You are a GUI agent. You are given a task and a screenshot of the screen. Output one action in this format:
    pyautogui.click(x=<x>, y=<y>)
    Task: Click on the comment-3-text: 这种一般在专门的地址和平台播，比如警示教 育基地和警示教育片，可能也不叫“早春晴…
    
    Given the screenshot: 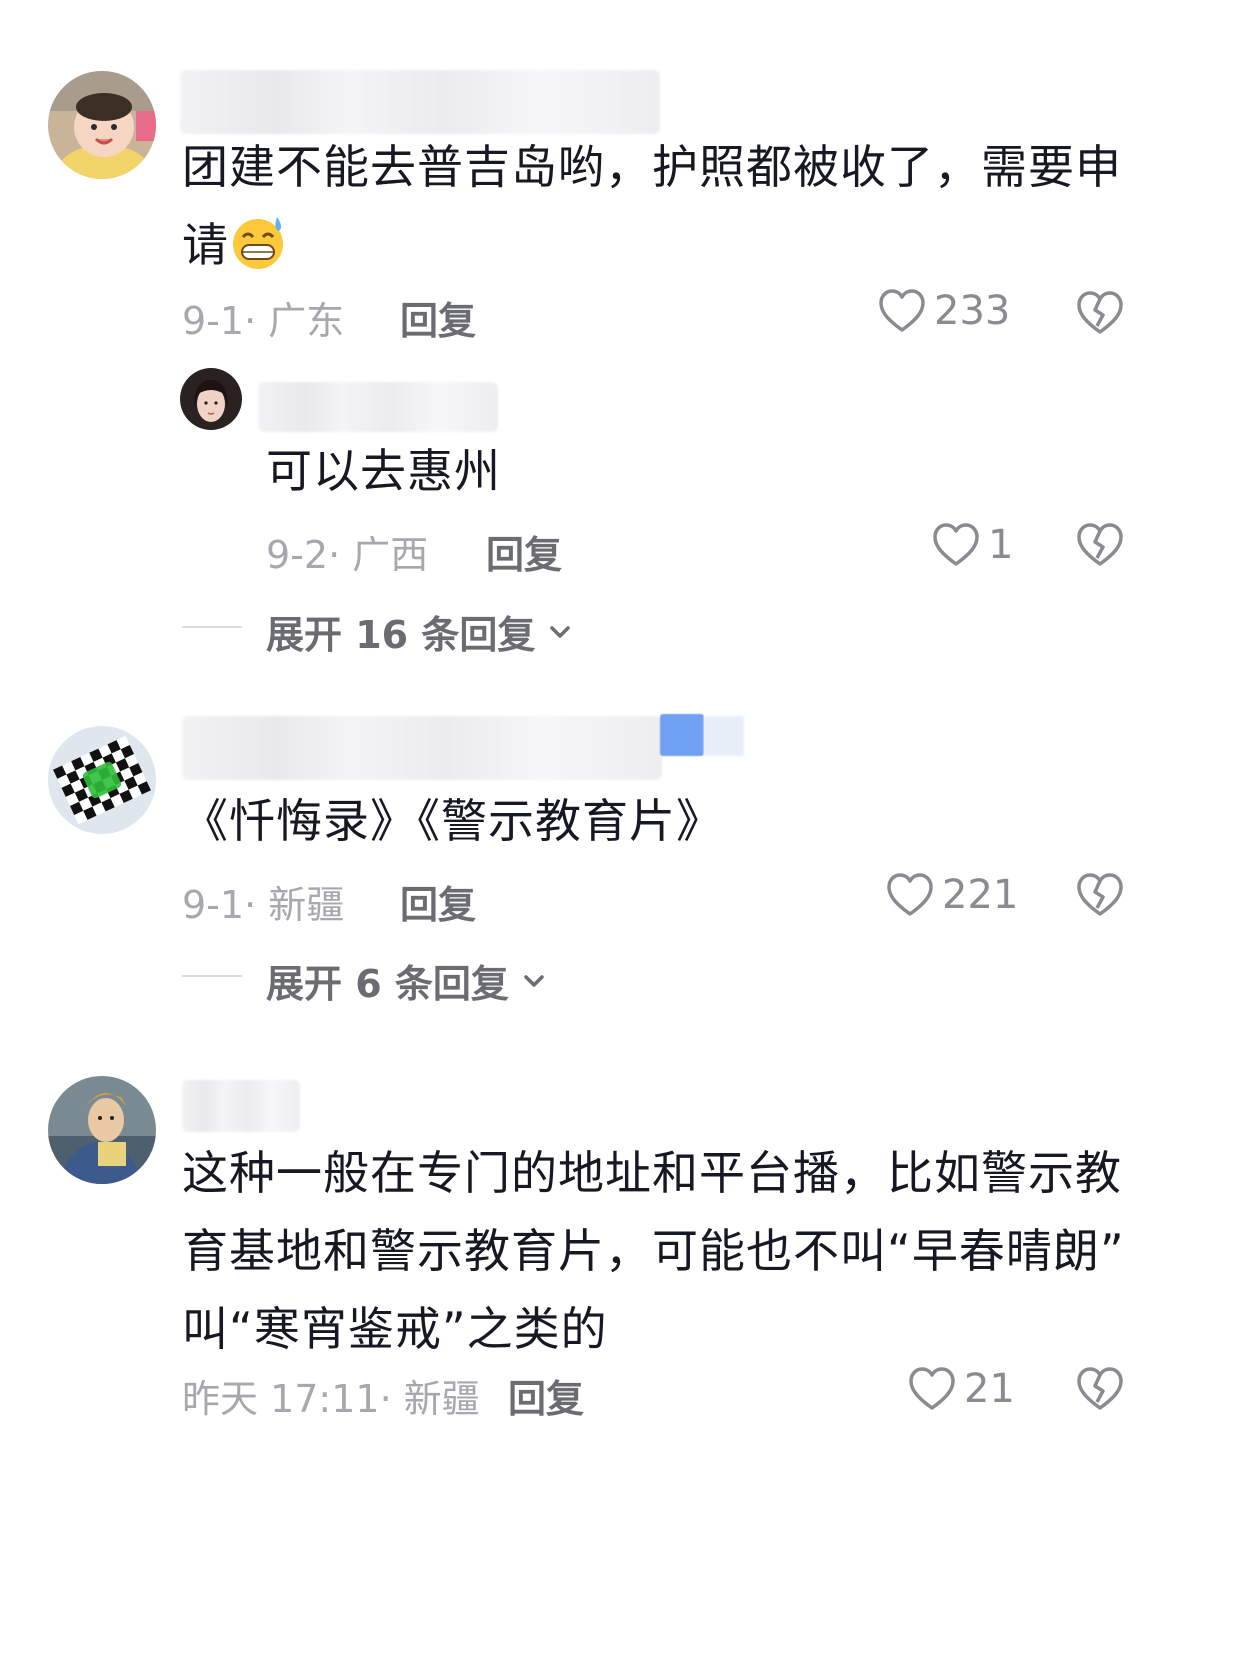 What is the action you would take?
    pyautogui.click(x=692, y=1251)
    